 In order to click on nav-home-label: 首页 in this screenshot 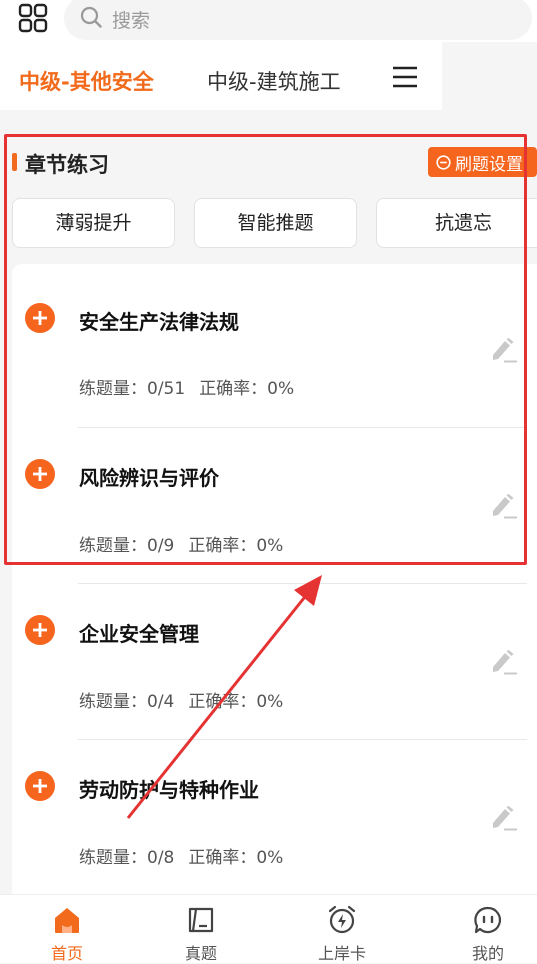, I will do `click(66, 953)`.